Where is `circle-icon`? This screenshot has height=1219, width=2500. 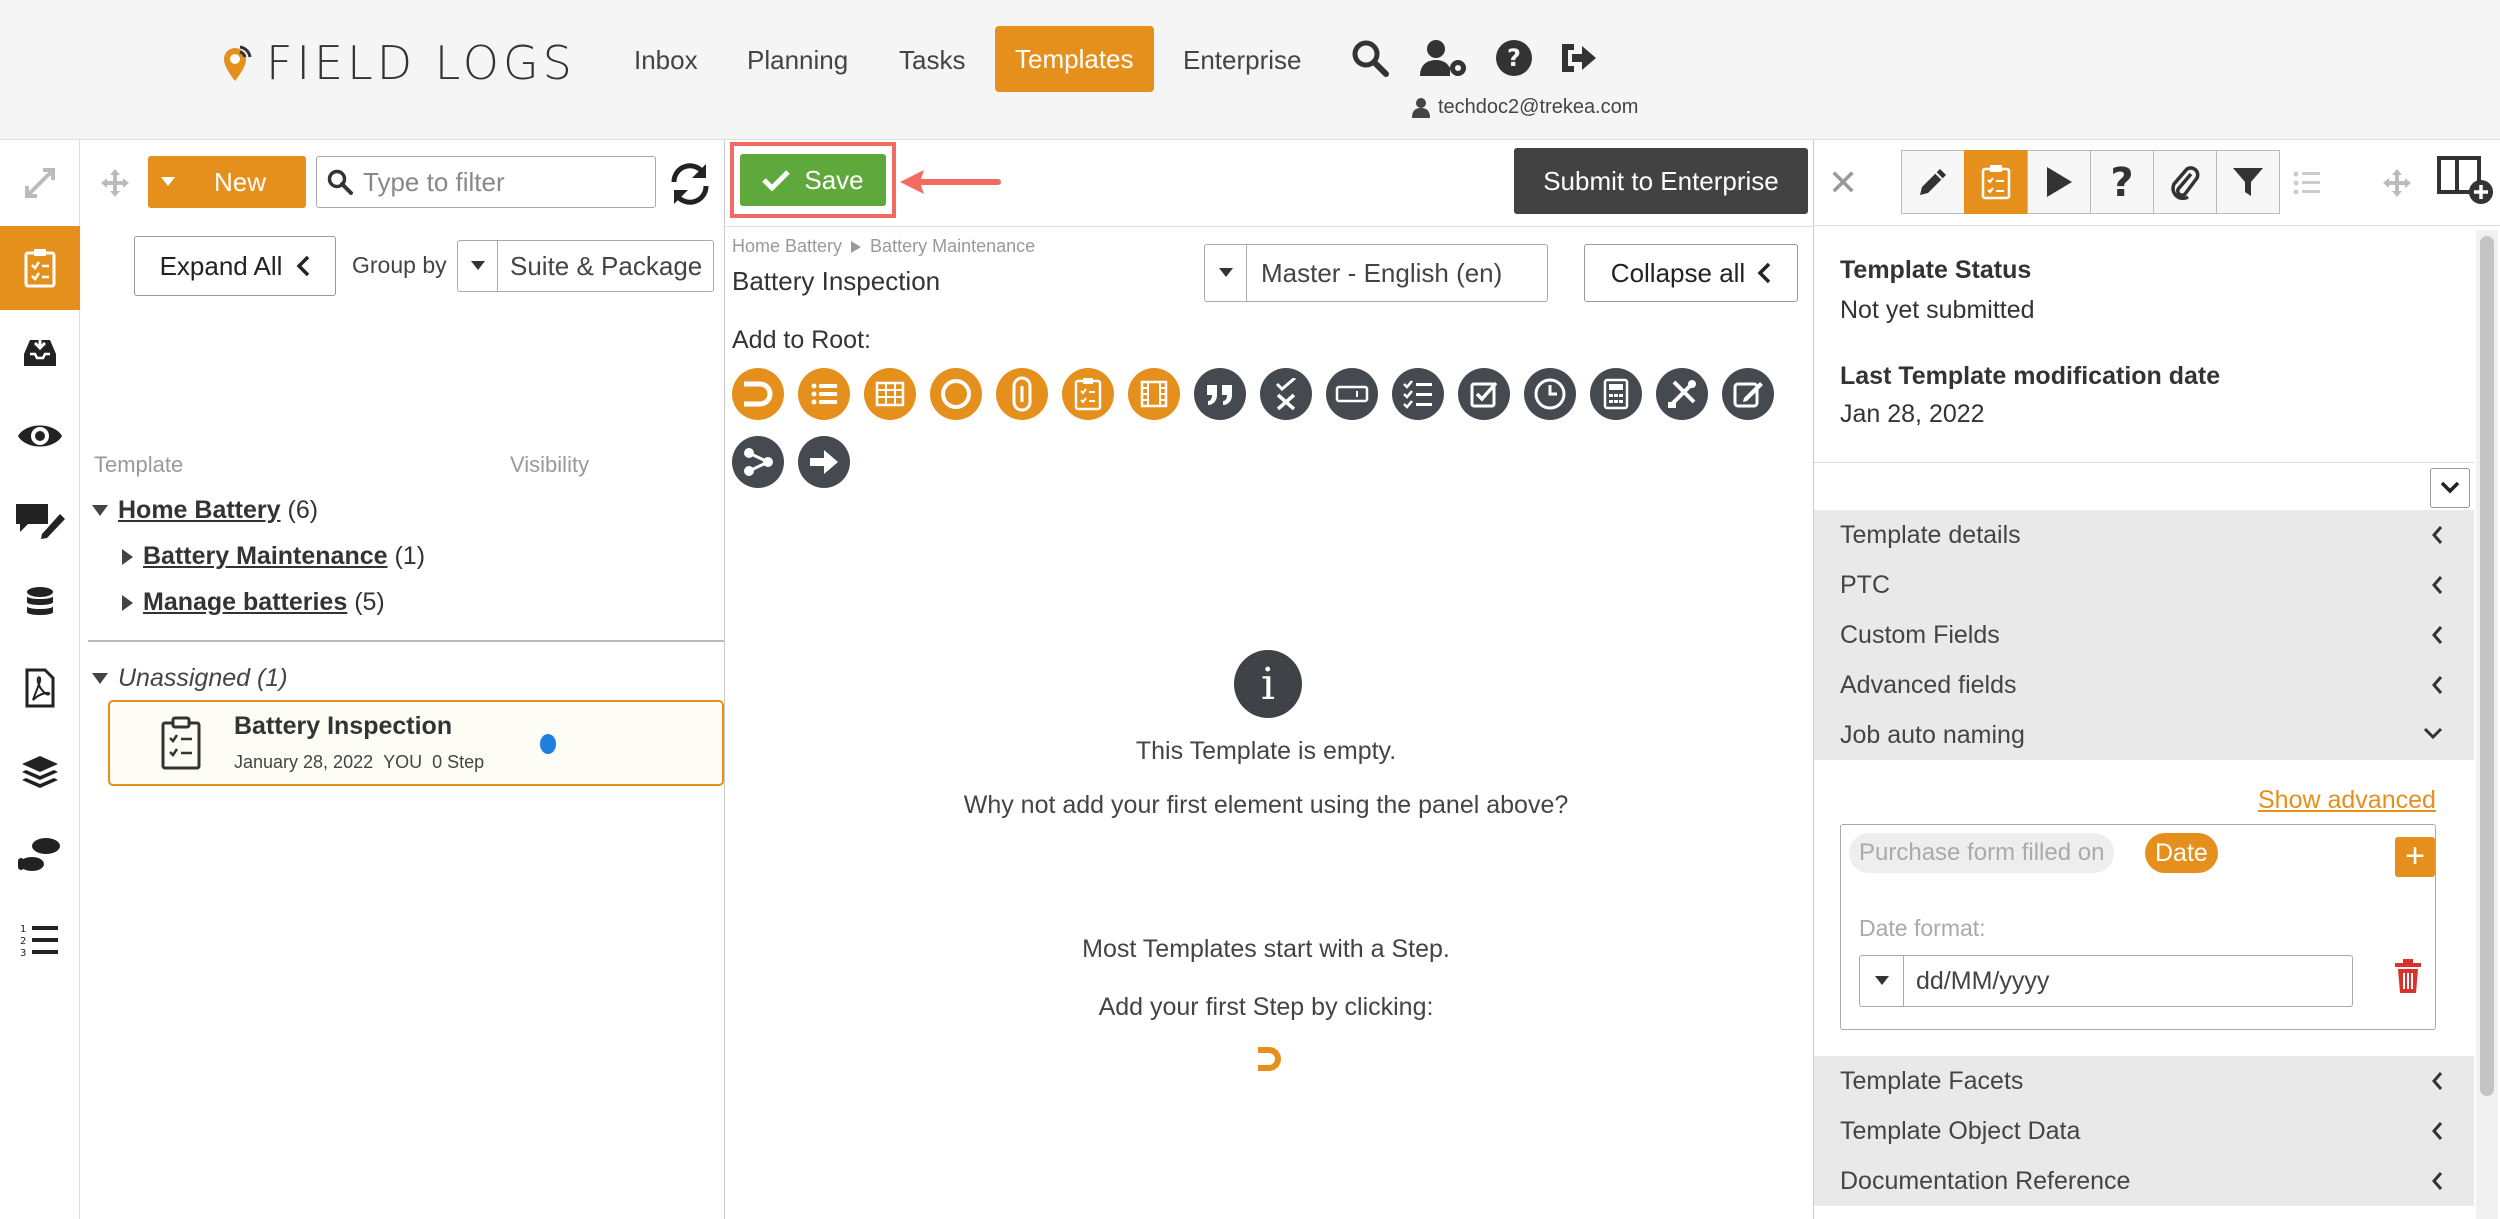 circle-icon is located at coordinates (956, 394).